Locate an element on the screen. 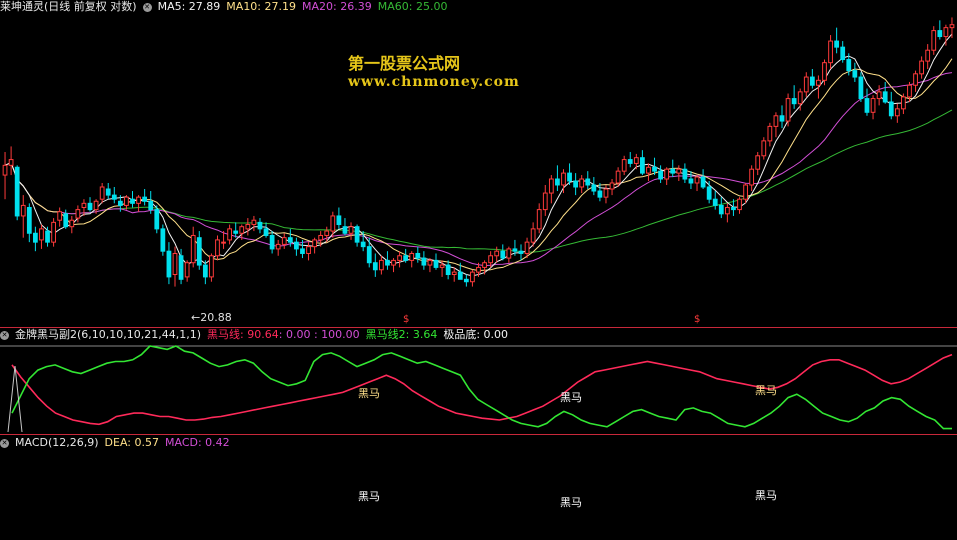  heima-line is located at coordinates (482, 389).